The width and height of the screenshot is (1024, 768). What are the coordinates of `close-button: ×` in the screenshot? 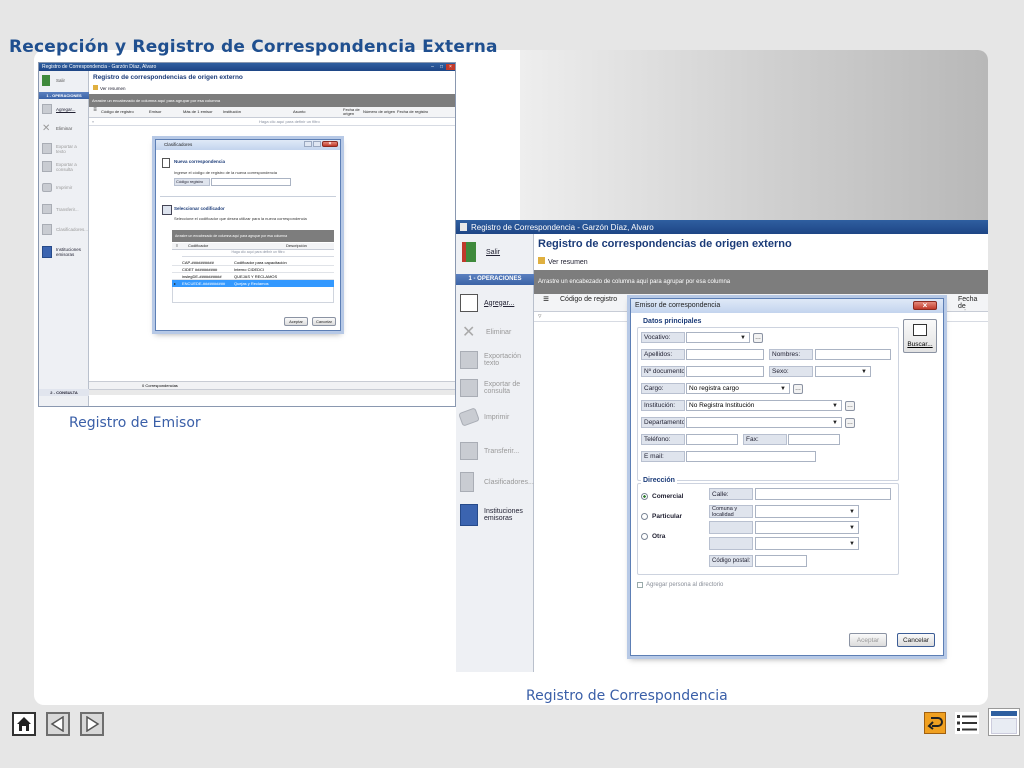 It's located at (450, 67).